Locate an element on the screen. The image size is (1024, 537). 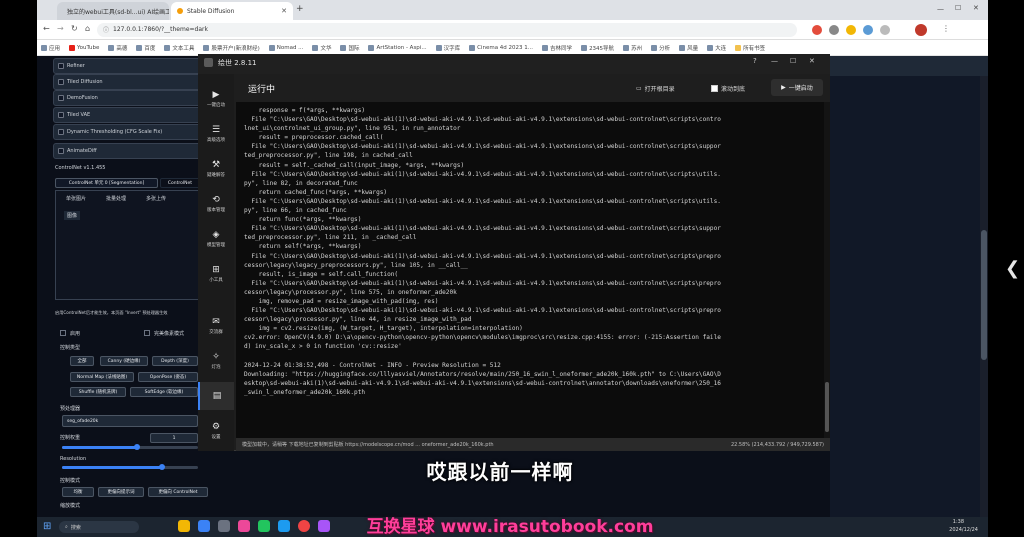
menu-icon: ⋮ is located at coordinates (946, 28).